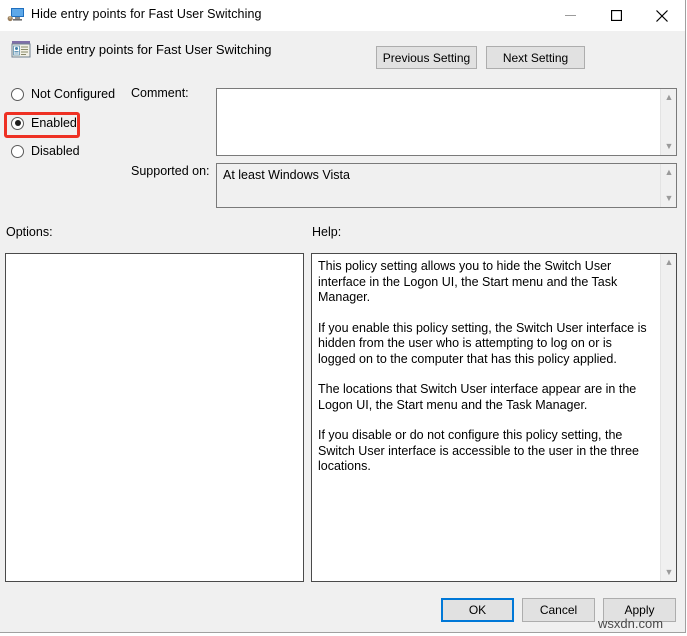 Image resolution: width=687 pixels, height=636 pixels. I want to click on help-scrollbar: ▲ ▼, so click(668, 417).